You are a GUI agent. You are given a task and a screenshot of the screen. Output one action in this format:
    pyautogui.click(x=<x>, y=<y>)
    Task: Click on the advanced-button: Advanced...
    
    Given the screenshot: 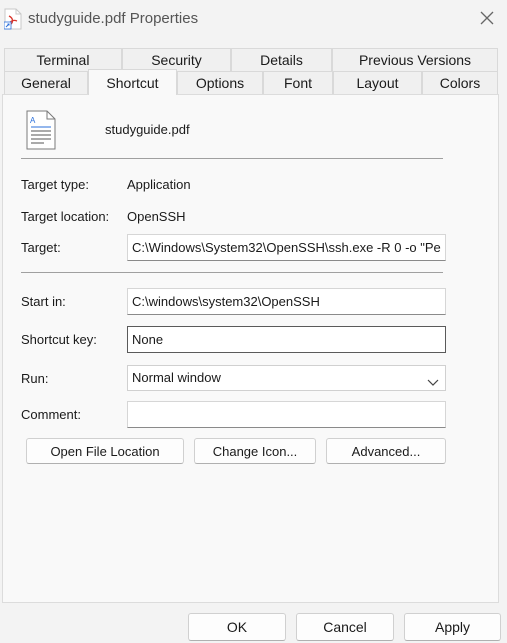 What is the action you would take?
    pyautogui.click(x=386, y=451)
    